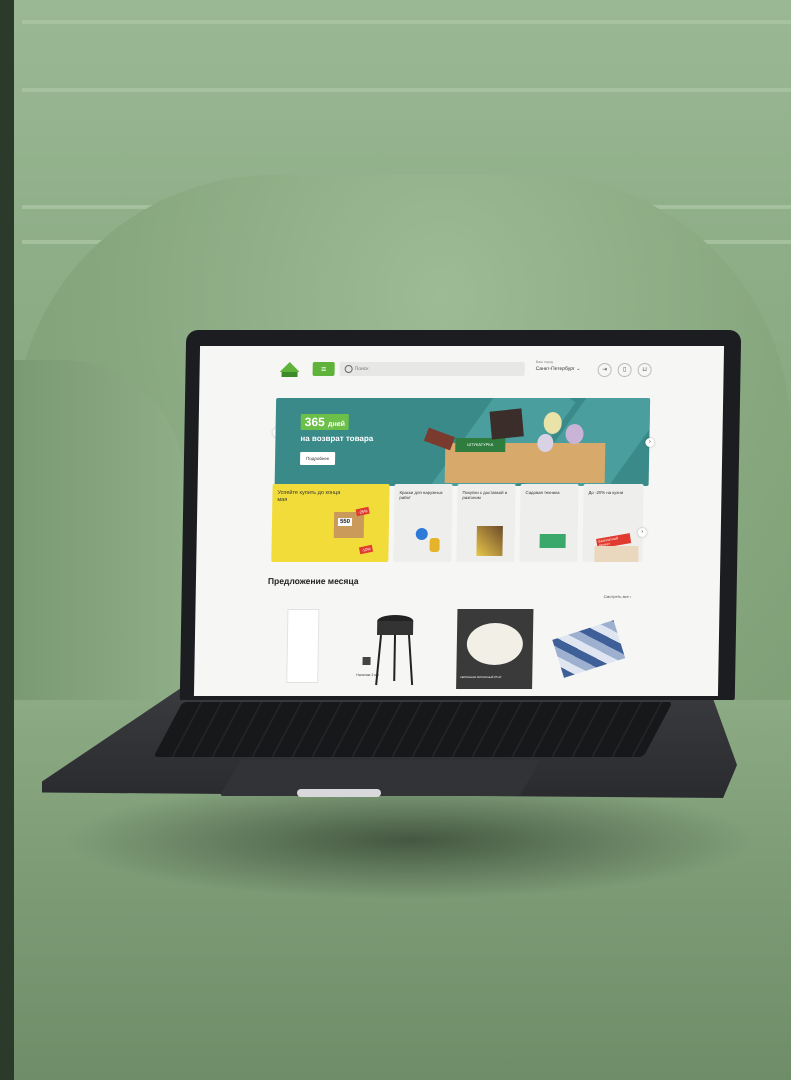 The image size is (791, 1080). I want to click on promo-tile: Садовая техника, so click(549, 523).